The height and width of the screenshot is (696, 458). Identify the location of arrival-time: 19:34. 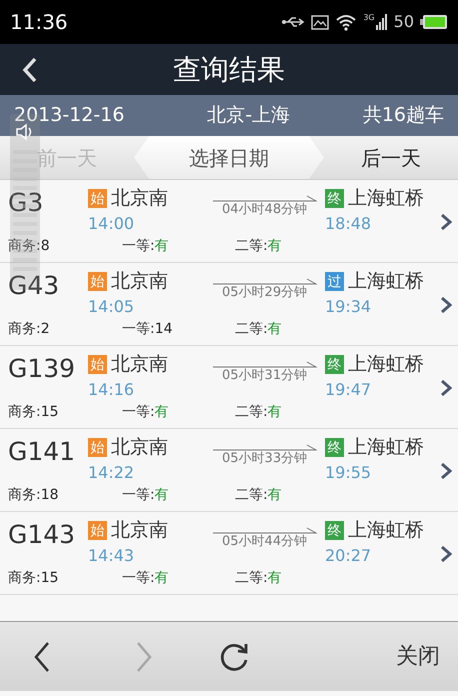
(348, 307).